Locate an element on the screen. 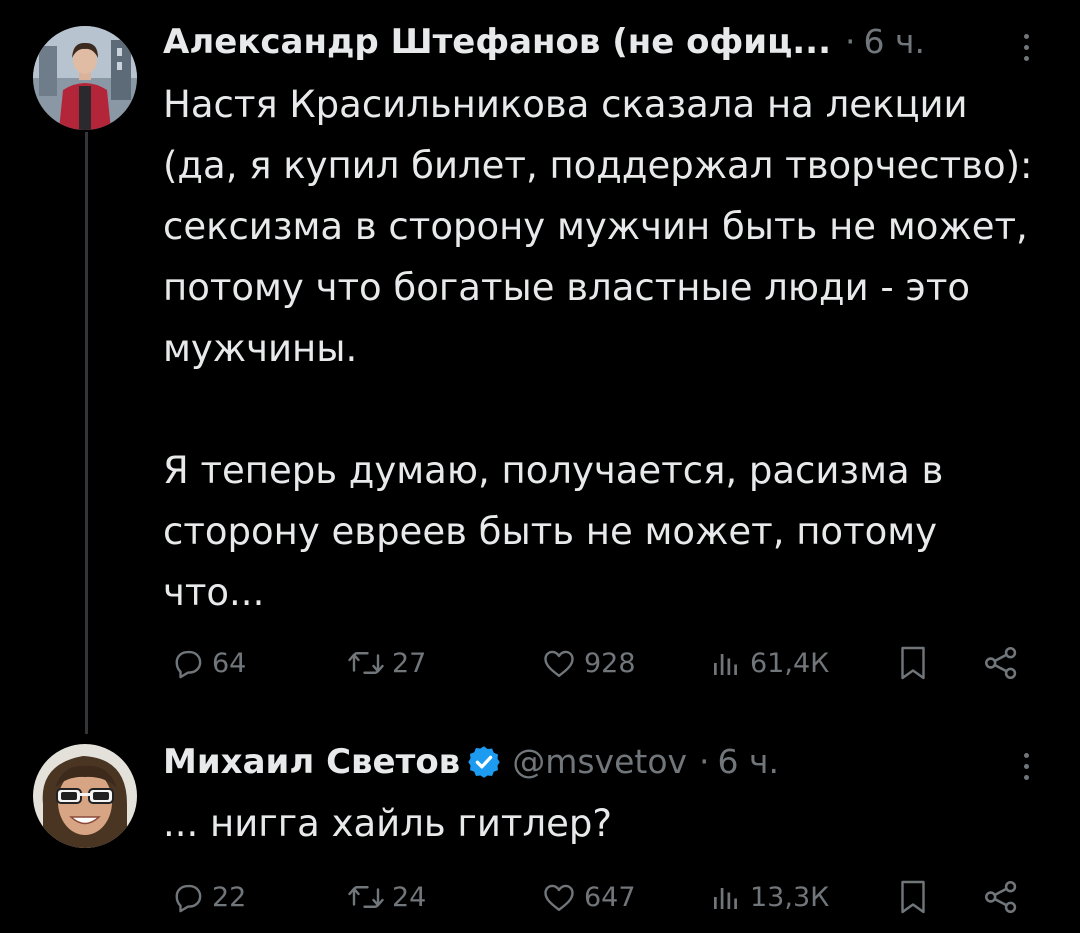 Image resolution: width=1080 pixels, height=933 pixels. reply-count: 64 is located at coordinates (229, 663).